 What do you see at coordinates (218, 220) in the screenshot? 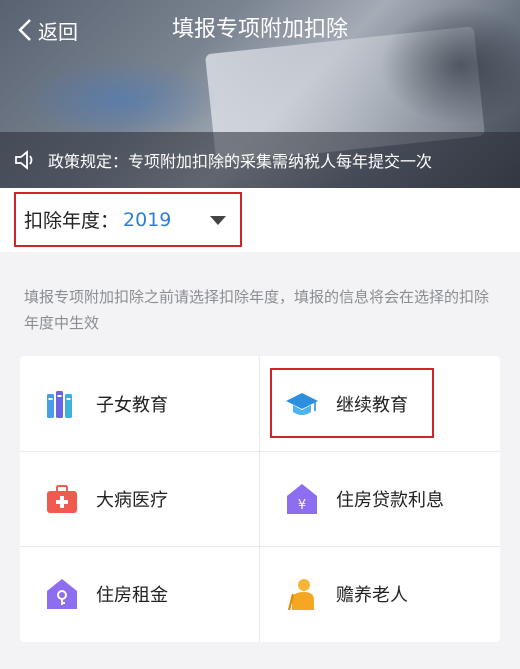
I see `caret-down-icon` at bounding box center [218, 220].